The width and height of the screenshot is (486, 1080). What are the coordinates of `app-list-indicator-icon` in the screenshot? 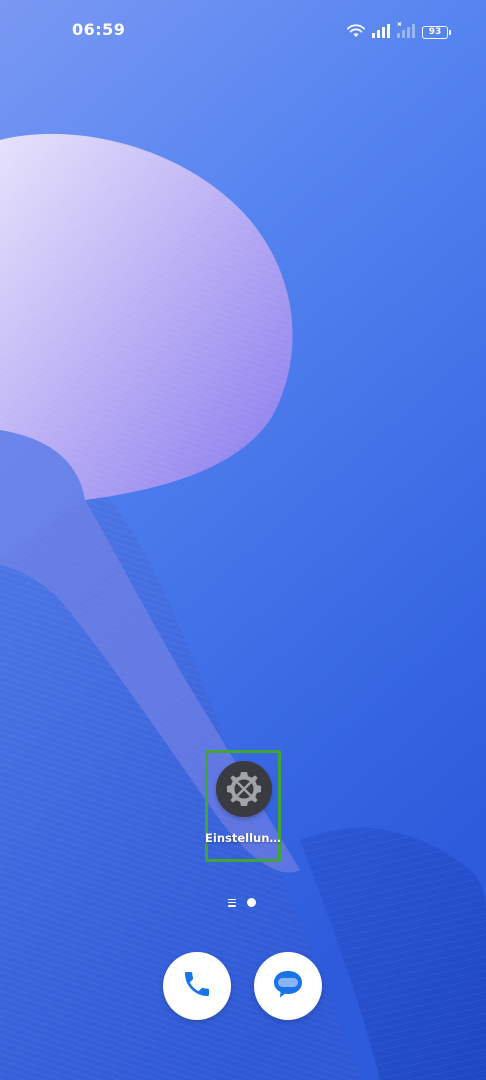 It's located at (232, 902).